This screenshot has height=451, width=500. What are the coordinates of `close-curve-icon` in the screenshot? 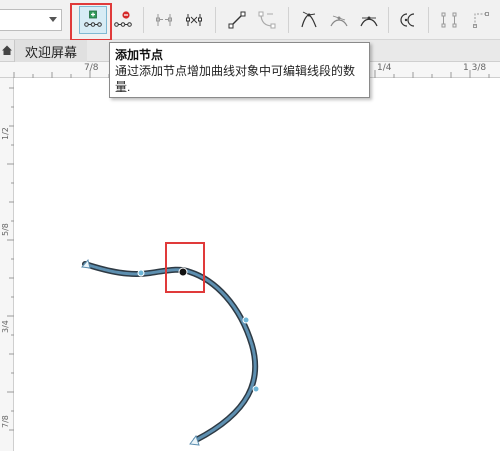 It's located at (481, 20).